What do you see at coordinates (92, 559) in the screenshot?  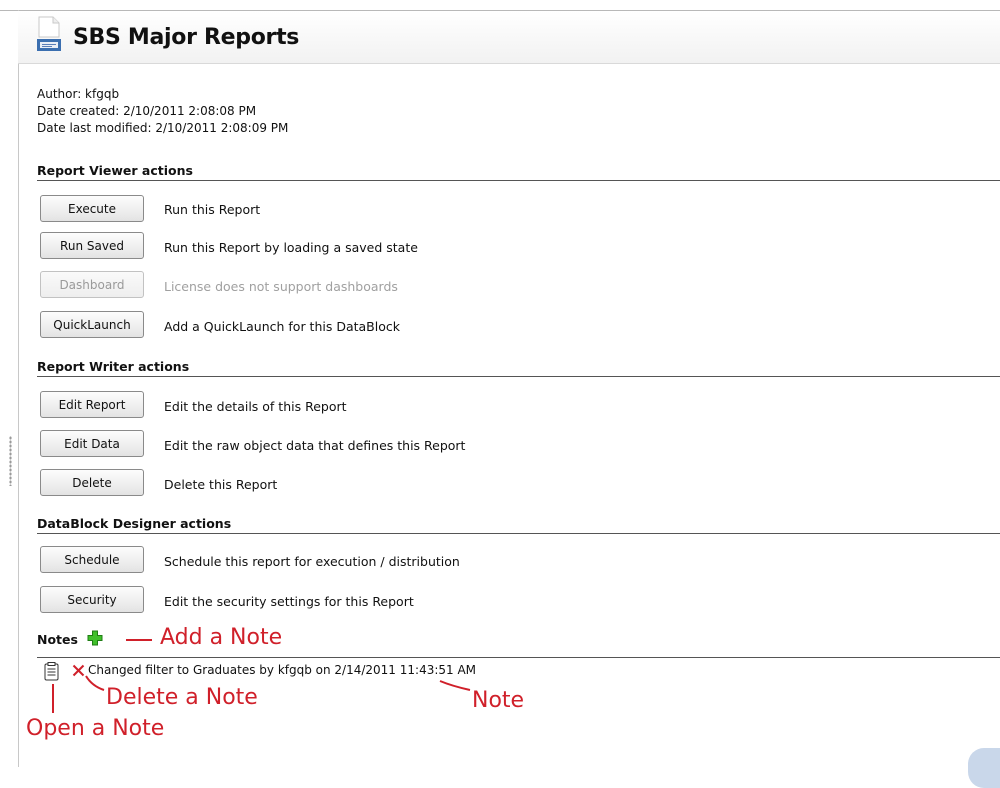 I see `schedule-button: Schedule` at bounding box center [92, 559].